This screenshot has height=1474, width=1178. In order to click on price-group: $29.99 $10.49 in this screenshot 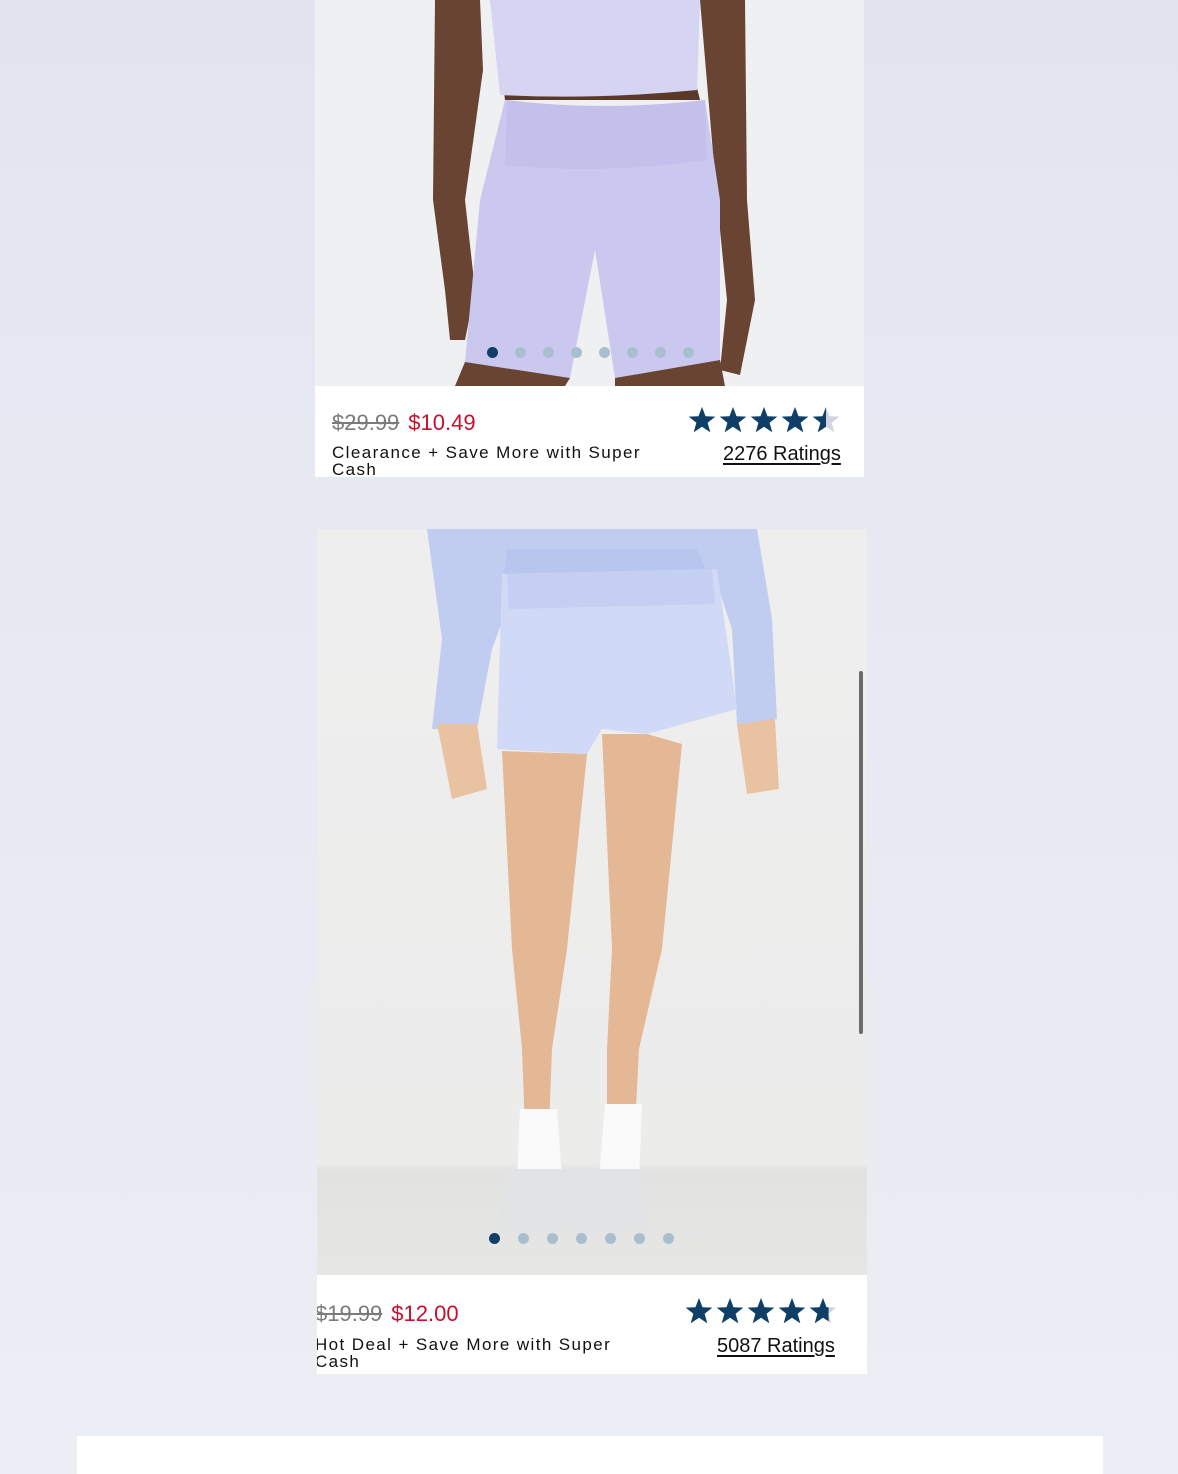, I will do `click(404, 423)`.